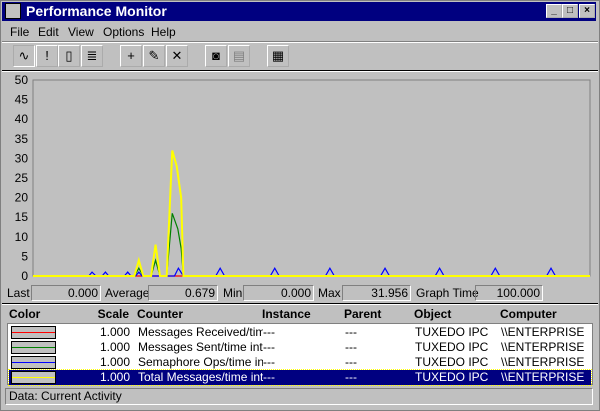  What do you see at coordinates (22, 100) in the screenshot?
I see `y-tick-label: 45` at bounding box center [22, 100].